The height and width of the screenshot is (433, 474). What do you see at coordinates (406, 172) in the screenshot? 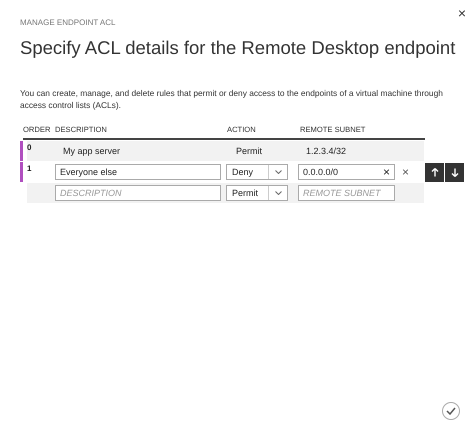
I see `delete-button: ×` at bounding box center [406, 172].